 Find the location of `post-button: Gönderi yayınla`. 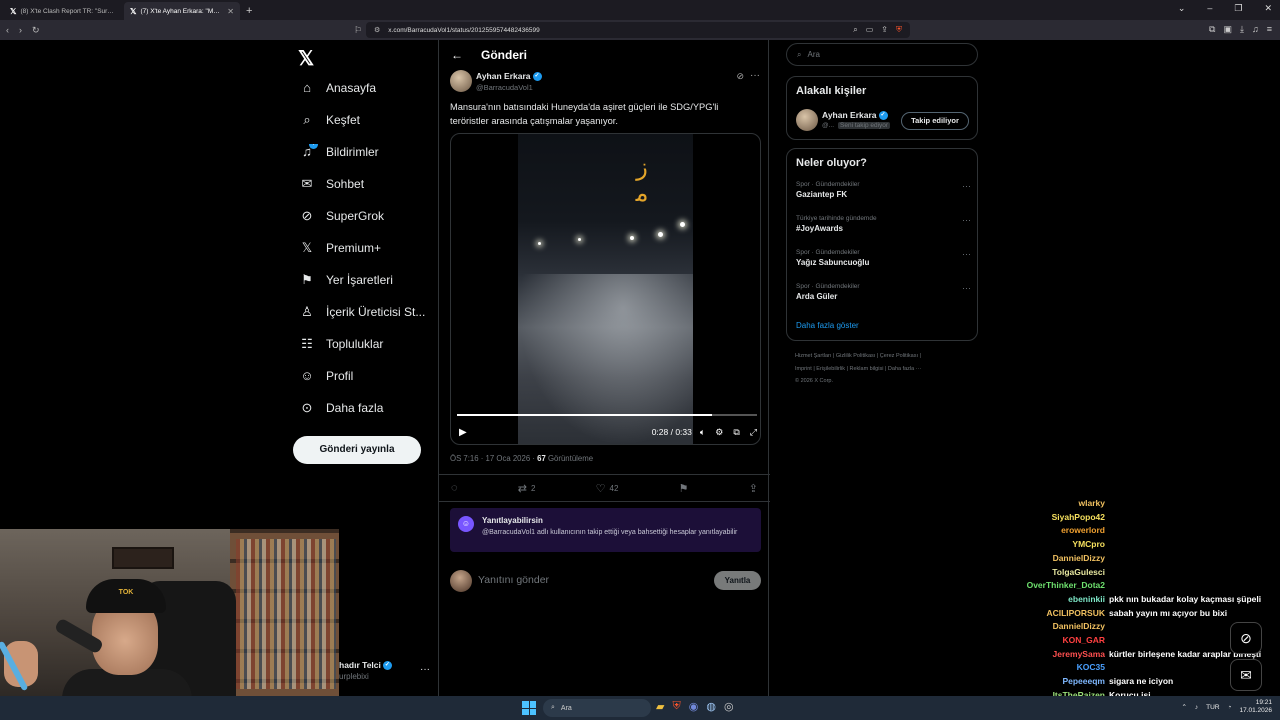

post-button: Gönderi yayınla is located at coordinates (357, 450).